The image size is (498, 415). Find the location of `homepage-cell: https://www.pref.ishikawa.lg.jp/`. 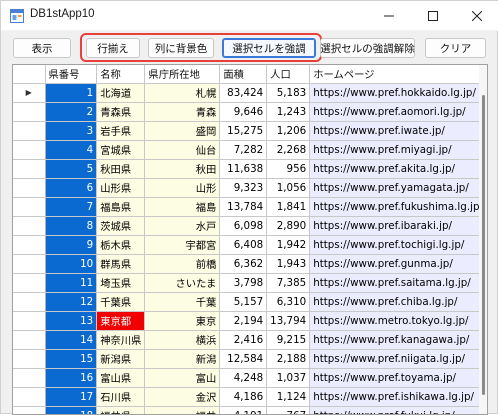

homepage-cell: https://www.pref.ishikawa.lg.jp/ is located at coordinates (398, 397).